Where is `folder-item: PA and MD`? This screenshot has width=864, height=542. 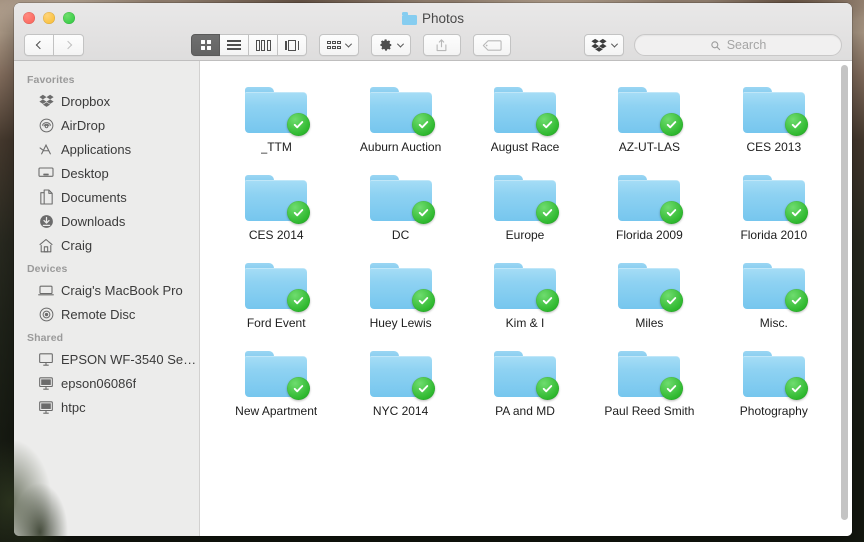 folder-item: PA and MD is located at coordinates (525, 383).